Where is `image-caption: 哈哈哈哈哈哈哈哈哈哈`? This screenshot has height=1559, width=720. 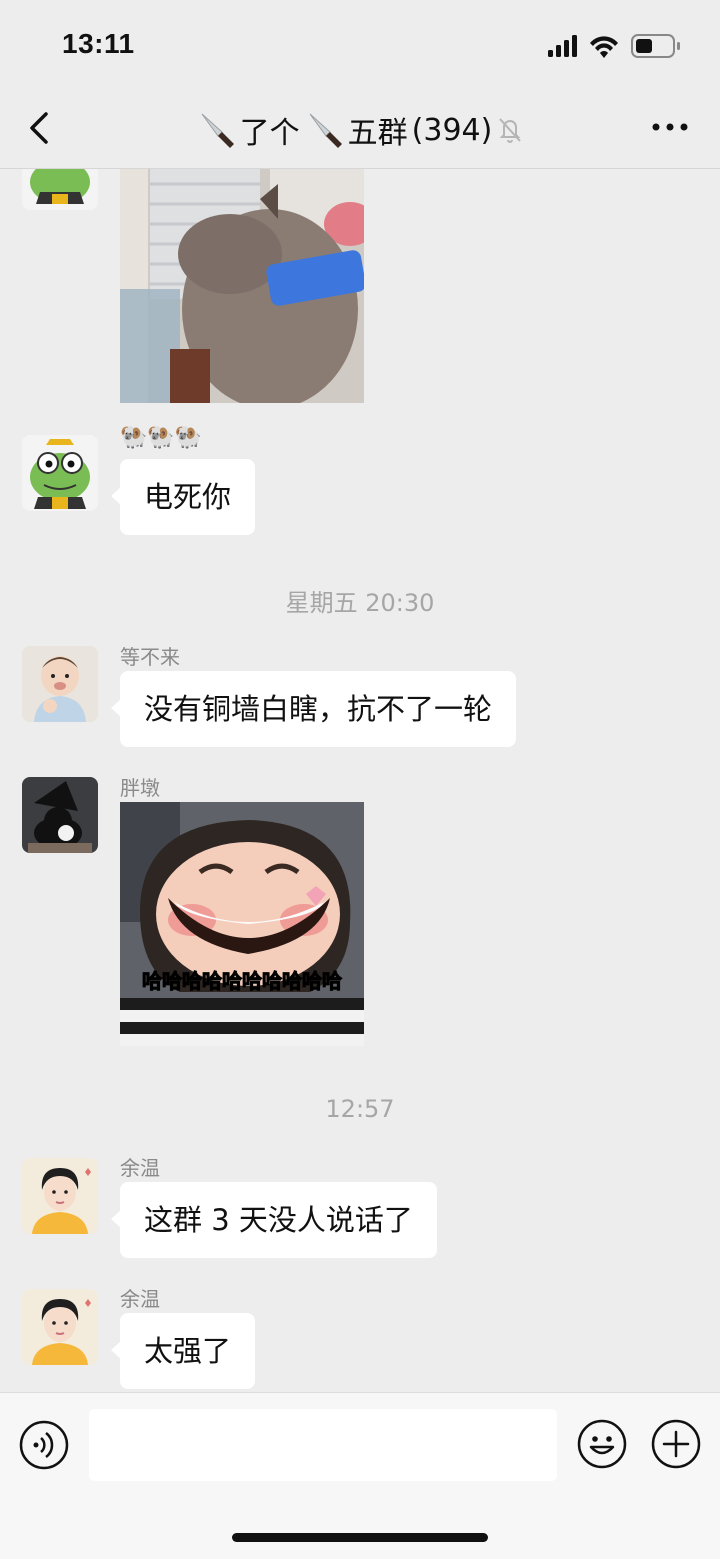 image-caption: 哈哈哈哈哈哈哈哈哈哈 is located at coordinates (242, 981).